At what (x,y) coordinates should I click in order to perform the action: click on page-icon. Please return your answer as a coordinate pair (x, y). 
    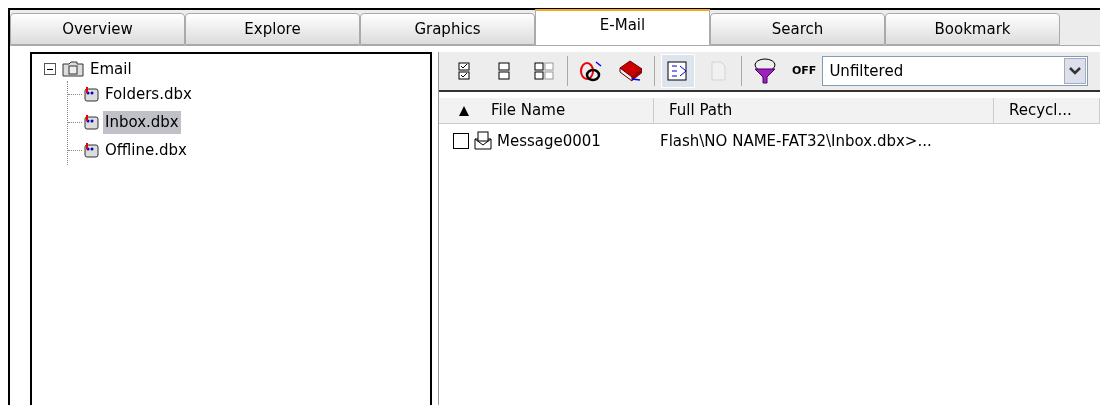
    Looking at the image, I should click on (718, 71).